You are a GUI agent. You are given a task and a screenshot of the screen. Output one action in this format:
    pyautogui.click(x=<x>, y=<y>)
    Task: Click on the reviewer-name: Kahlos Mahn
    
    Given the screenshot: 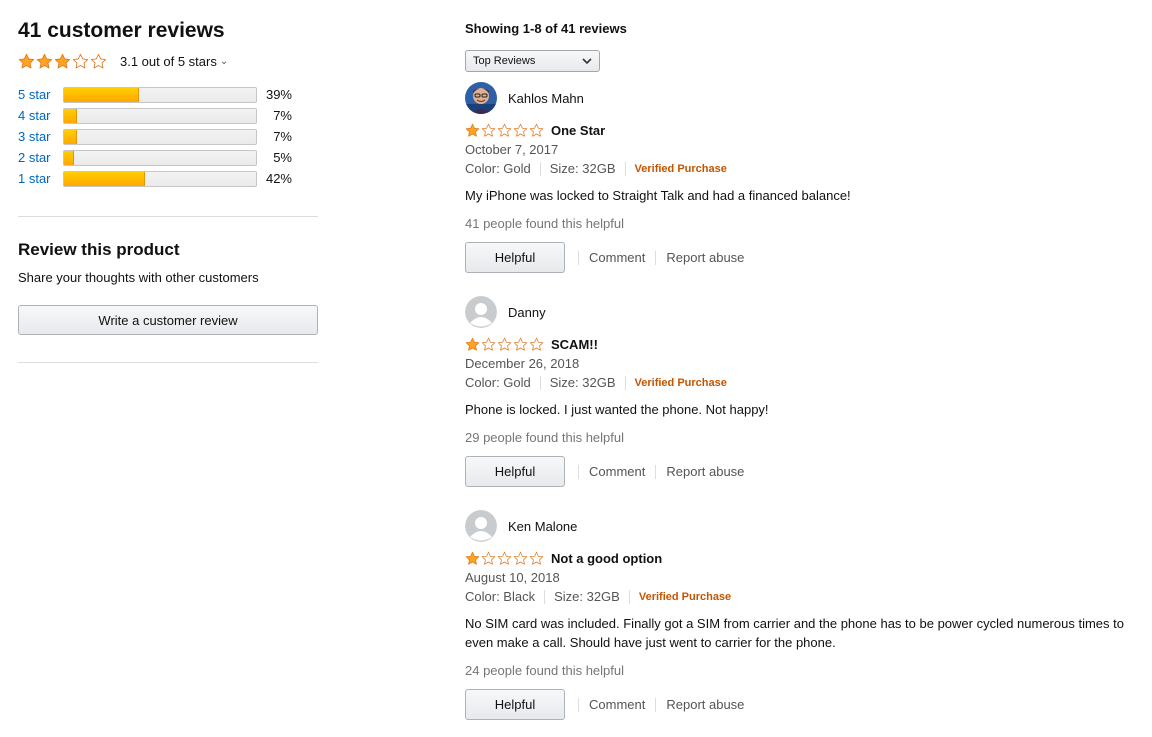 What is the action you would take?
    pyautogui.click(x=546, y=98)
    